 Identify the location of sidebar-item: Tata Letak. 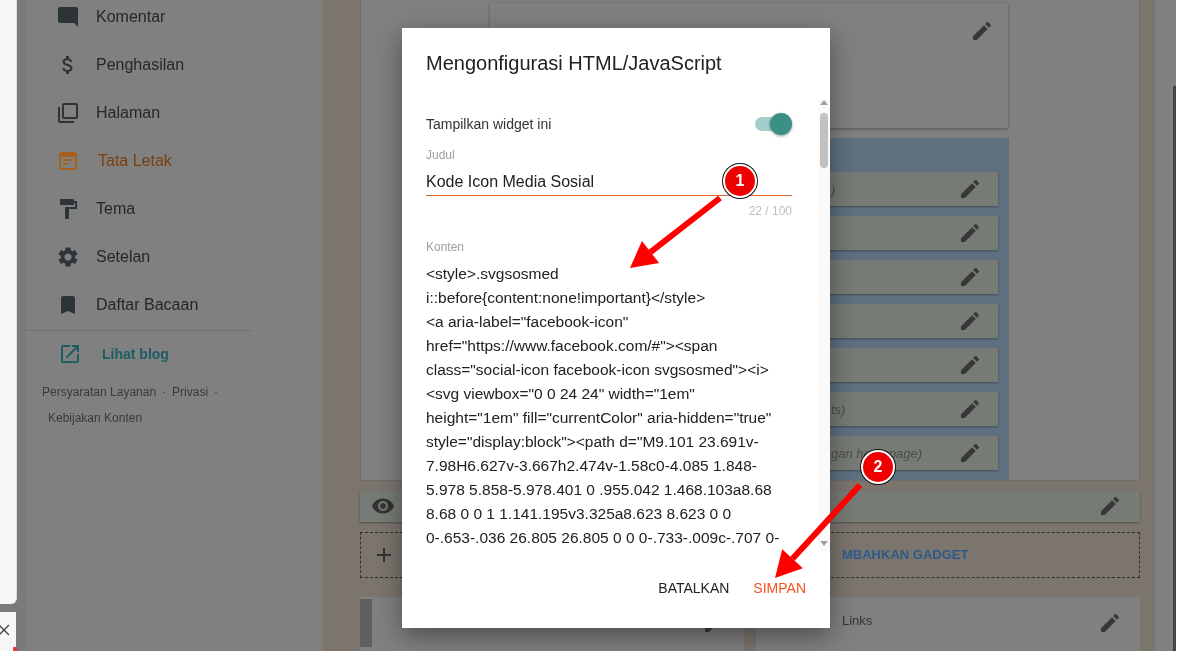
(141, 161).